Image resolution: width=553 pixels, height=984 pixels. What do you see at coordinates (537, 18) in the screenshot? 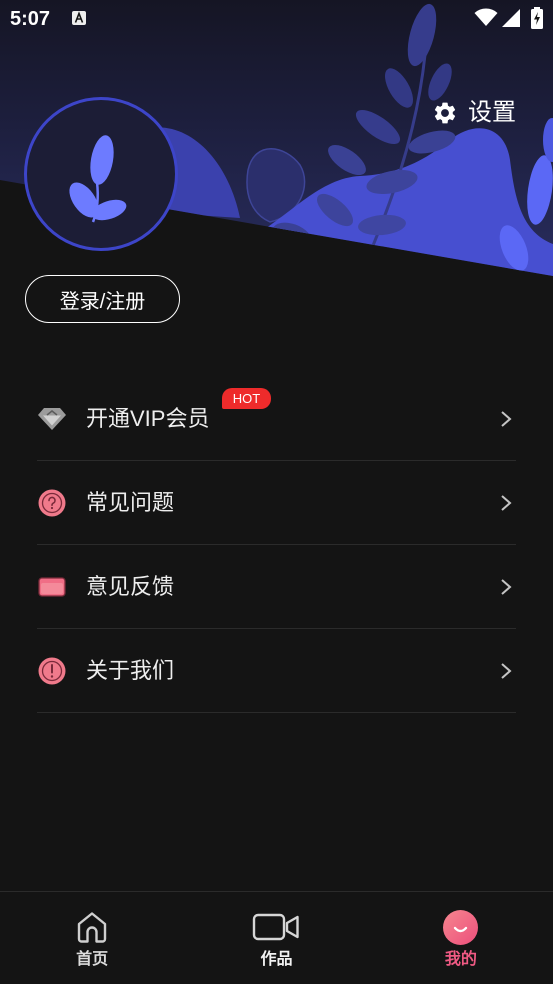
I see `battery-charging-icon` at bounding box center [537, 18].